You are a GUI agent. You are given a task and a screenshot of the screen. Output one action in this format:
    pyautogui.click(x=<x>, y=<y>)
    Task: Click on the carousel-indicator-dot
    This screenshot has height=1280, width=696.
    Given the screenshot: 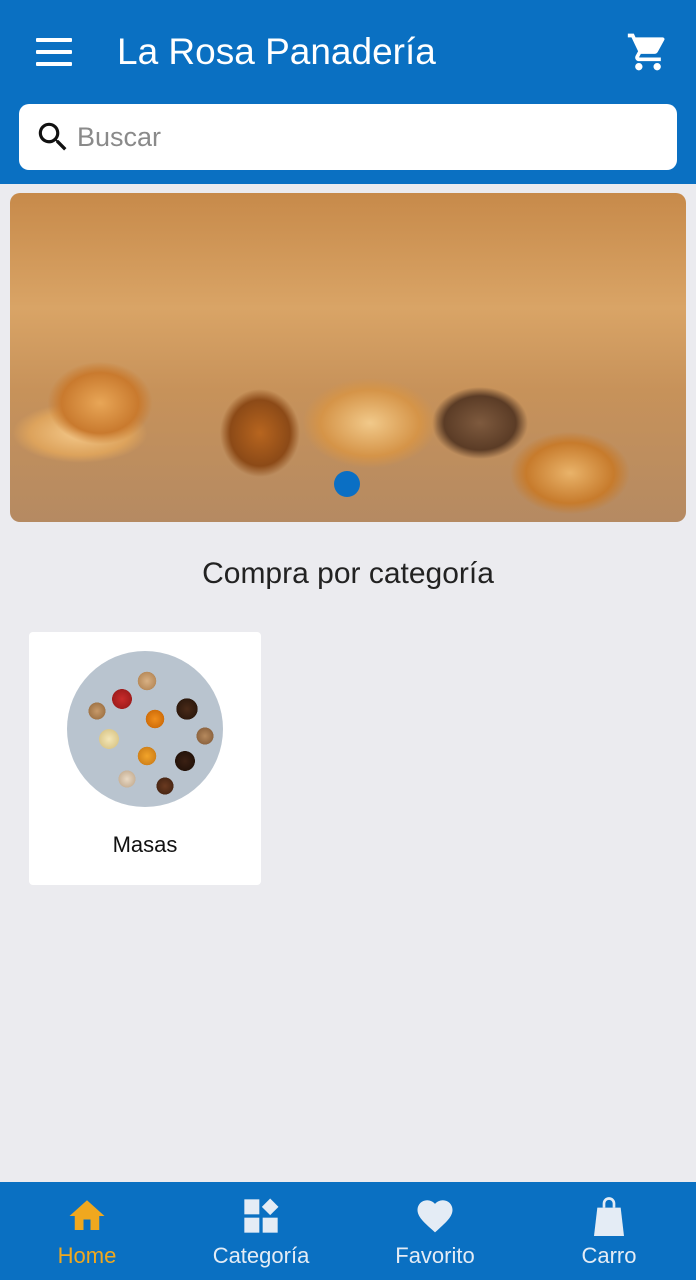 What is the action you would take?
    pyautogui.click(x=347, y=484)
    